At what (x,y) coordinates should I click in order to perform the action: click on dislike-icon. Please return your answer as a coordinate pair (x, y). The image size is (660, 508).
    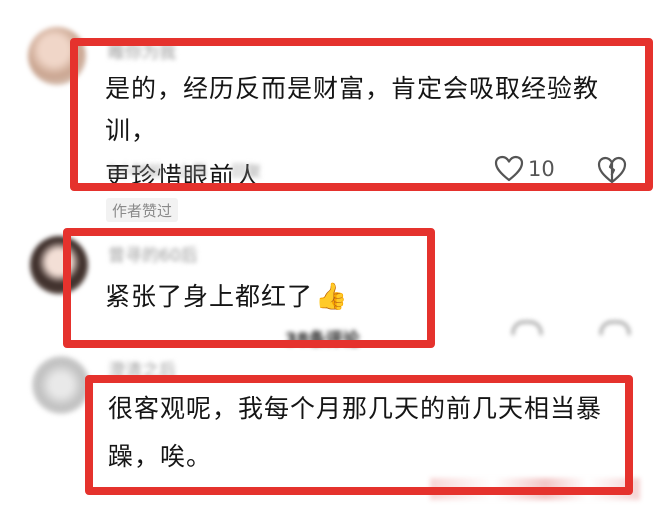
    Looking at the image, I should click on (615, 328).